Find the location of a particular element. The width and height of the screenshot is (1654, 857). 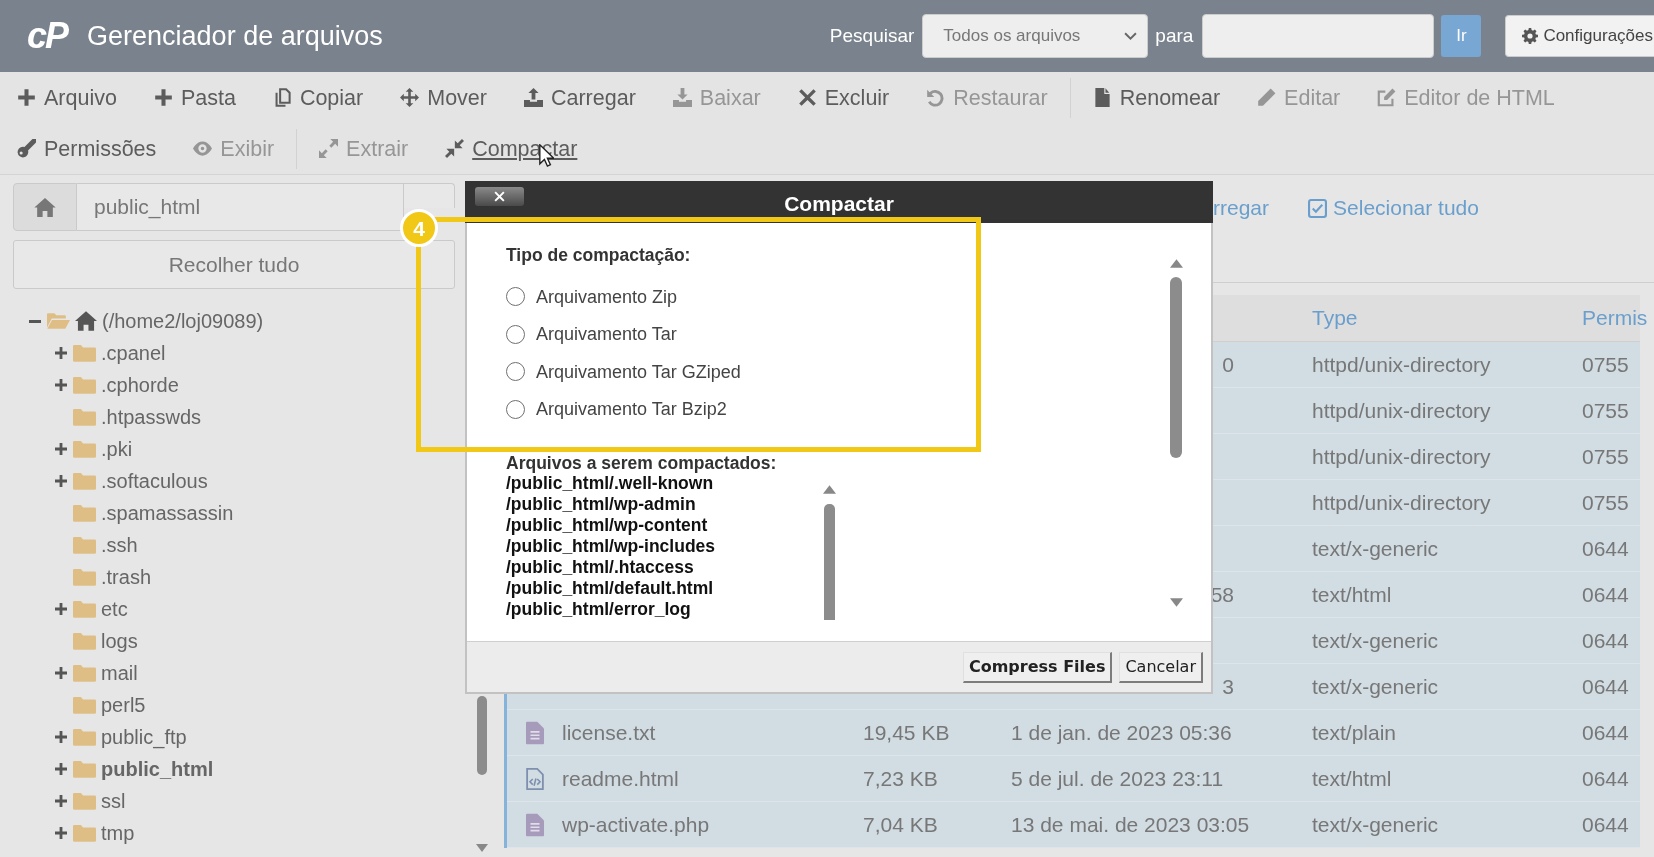

file-path: /public_html/wp-includes is located at coordinates (611, 546).